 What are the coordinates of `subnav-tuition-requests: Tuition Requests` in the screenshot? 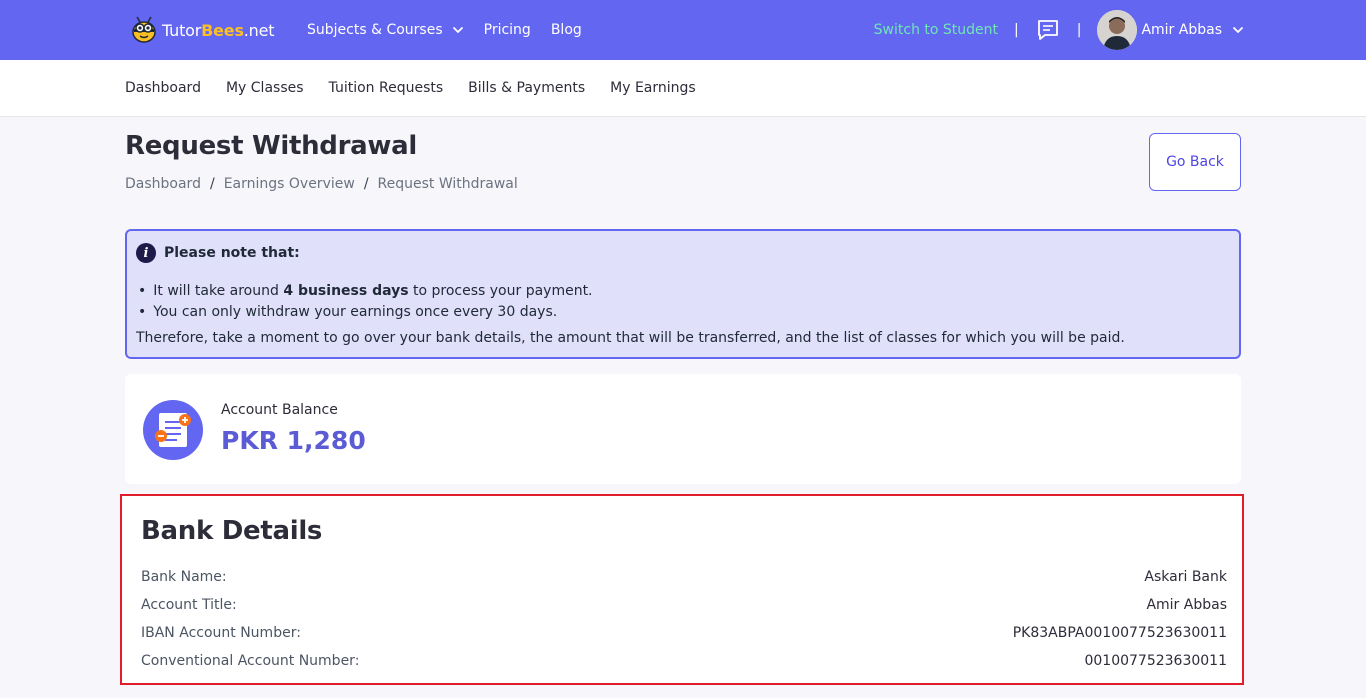 It's located at (386, 88).